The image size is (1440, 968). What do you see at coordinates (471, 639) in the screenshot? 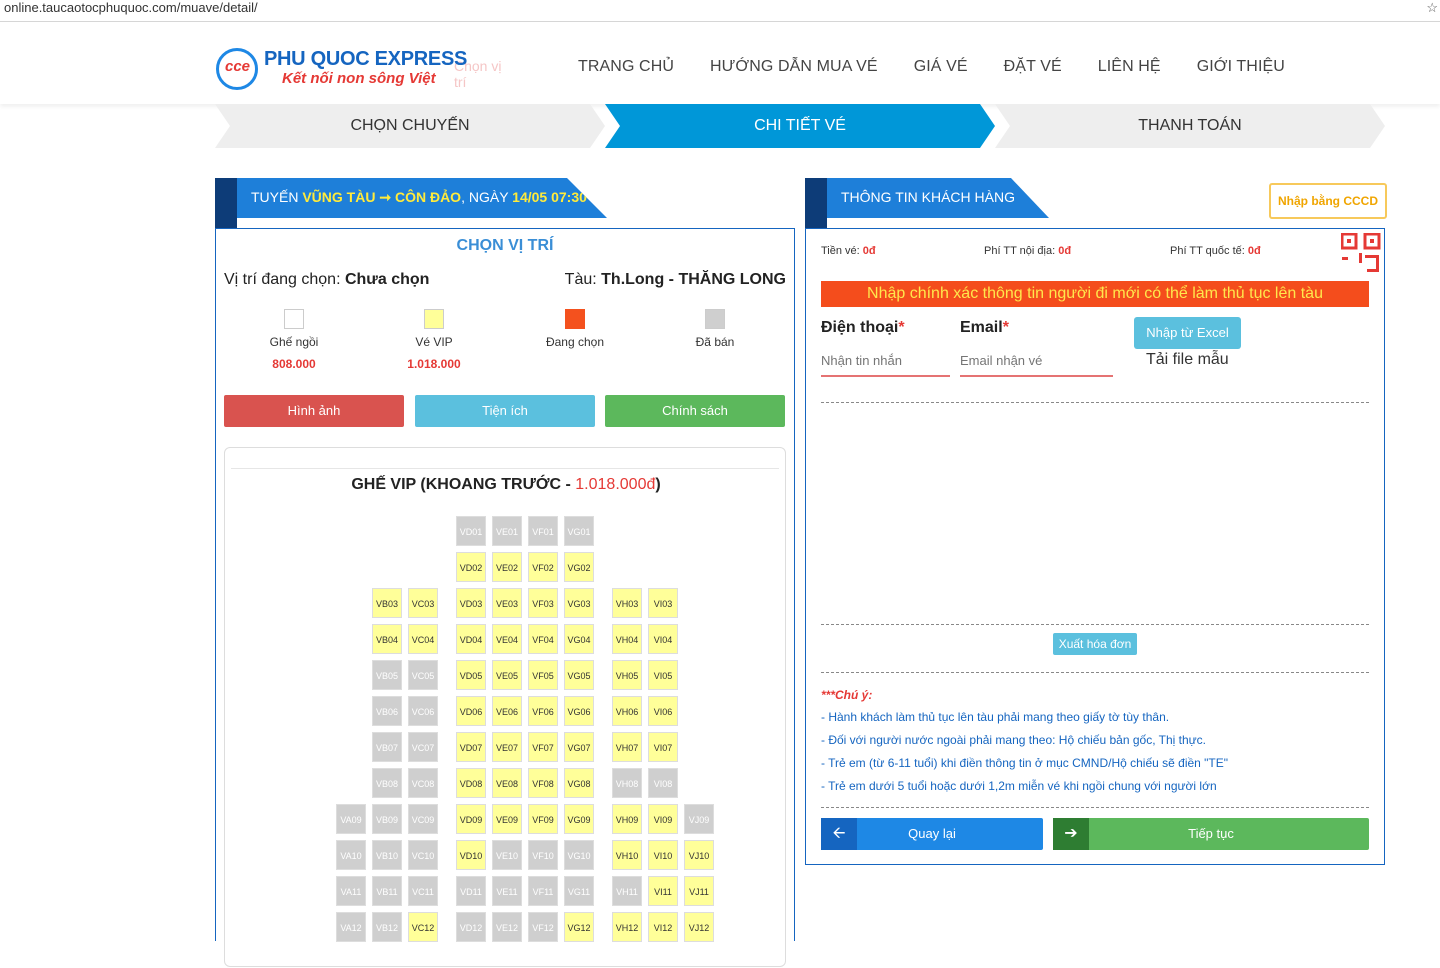
I see `seat-vd04: VD04` at bounding box center [471, 639].